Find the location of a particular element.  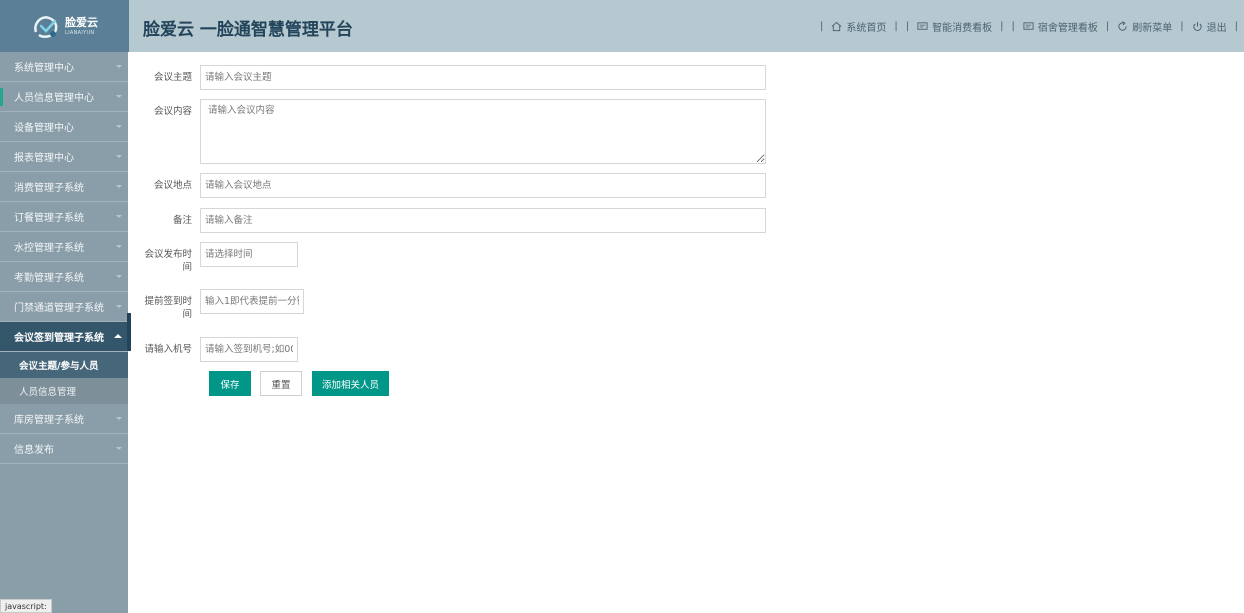

sidebar-item-label: 消费管理子系统 is located at coordinates (49, 188).